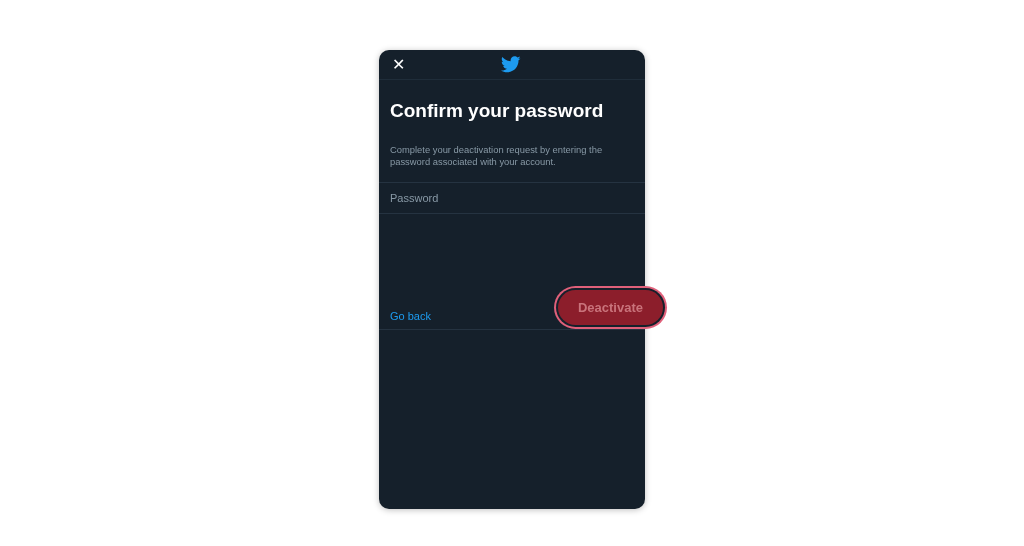 This screenshot has height=546, width=1024. Describe the element at coordinates (497, 111) in the screenshot. I see `dialog-title: Confirm your password` at that location.